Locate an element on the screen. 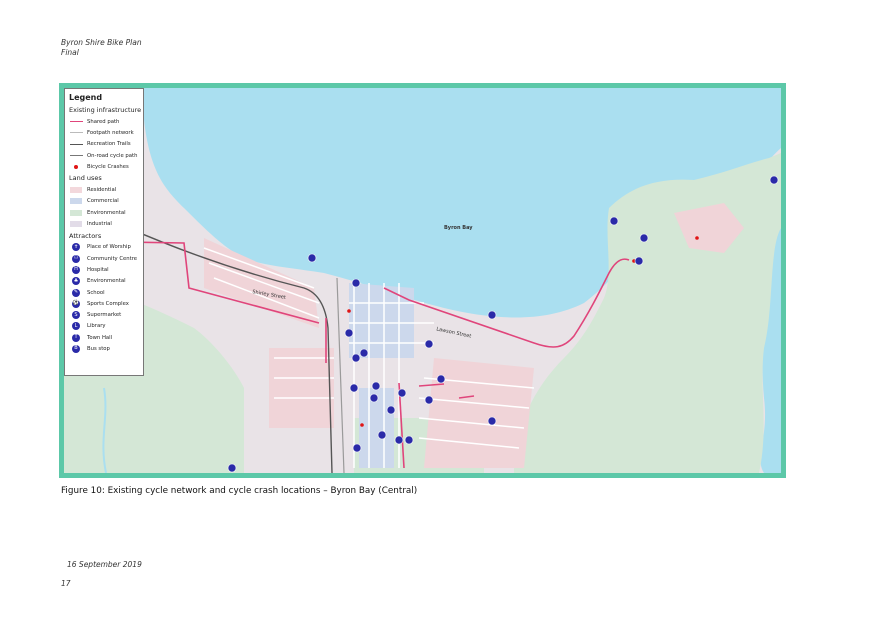 This screenshot has height=619, width=875. library-marker is located at coordinates (354, 388).